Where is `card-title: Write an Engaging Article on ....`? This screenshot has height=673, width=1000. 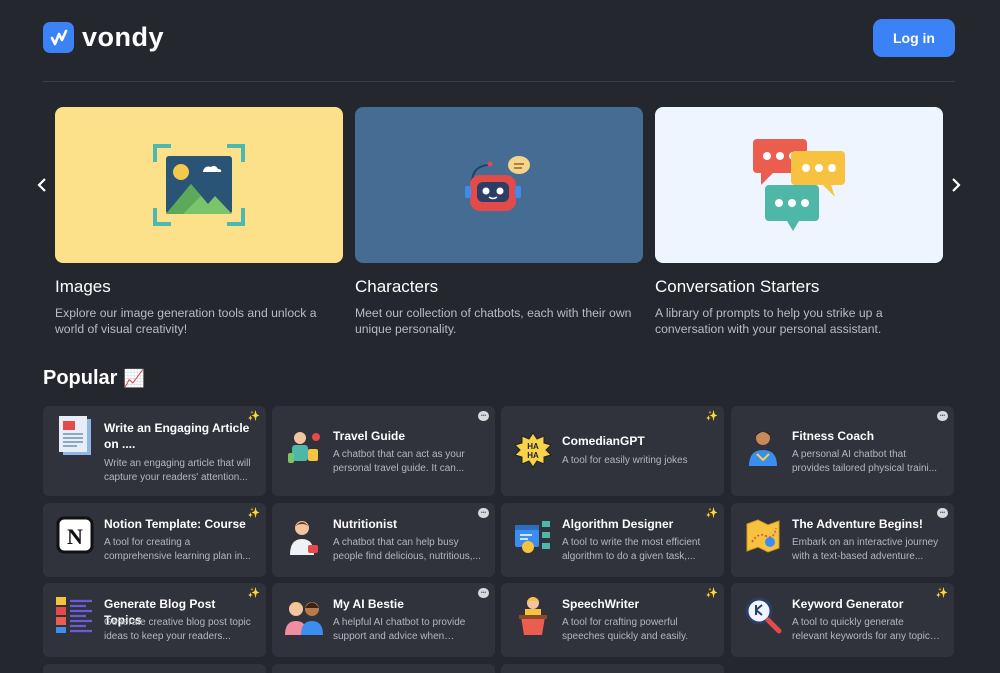
card-title: Write an Engaging Article on .... is located at coordinates (177, 436).